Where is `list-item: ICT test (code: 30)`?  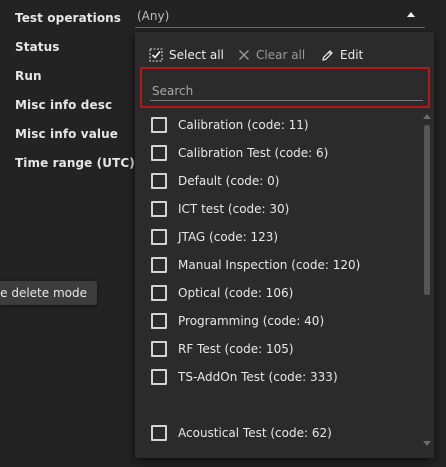 list-item: ICT test (code: 30) is located at coordinates (220, 209).